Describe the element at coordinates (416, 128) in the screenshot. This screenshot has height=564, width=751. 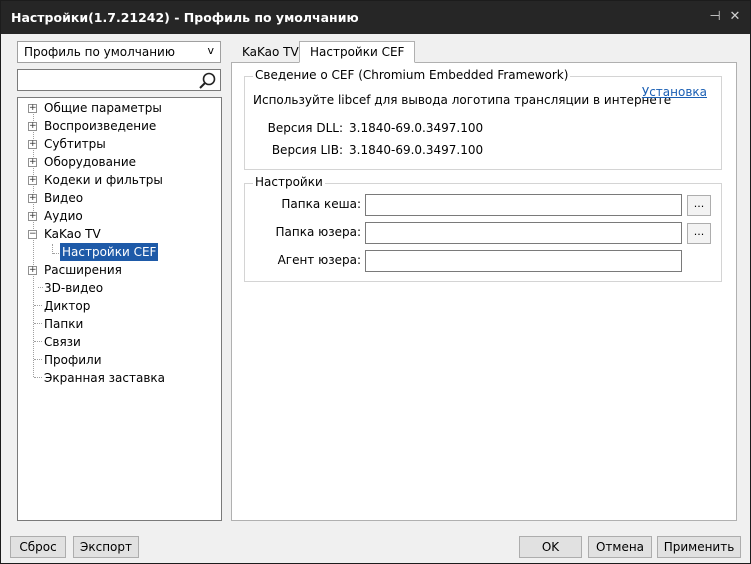
I see `dll-version-value: 3.1840-69.0.3497.100` at that location.